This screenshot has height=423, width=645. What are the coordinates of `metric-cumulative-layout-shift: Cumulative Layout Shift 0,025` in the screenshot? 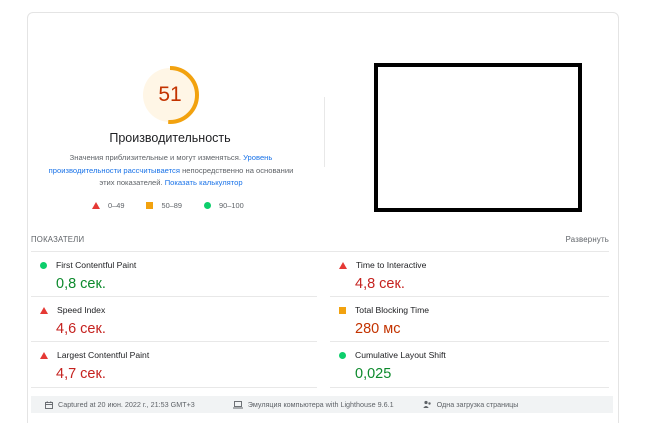 It's located at (474, 366).